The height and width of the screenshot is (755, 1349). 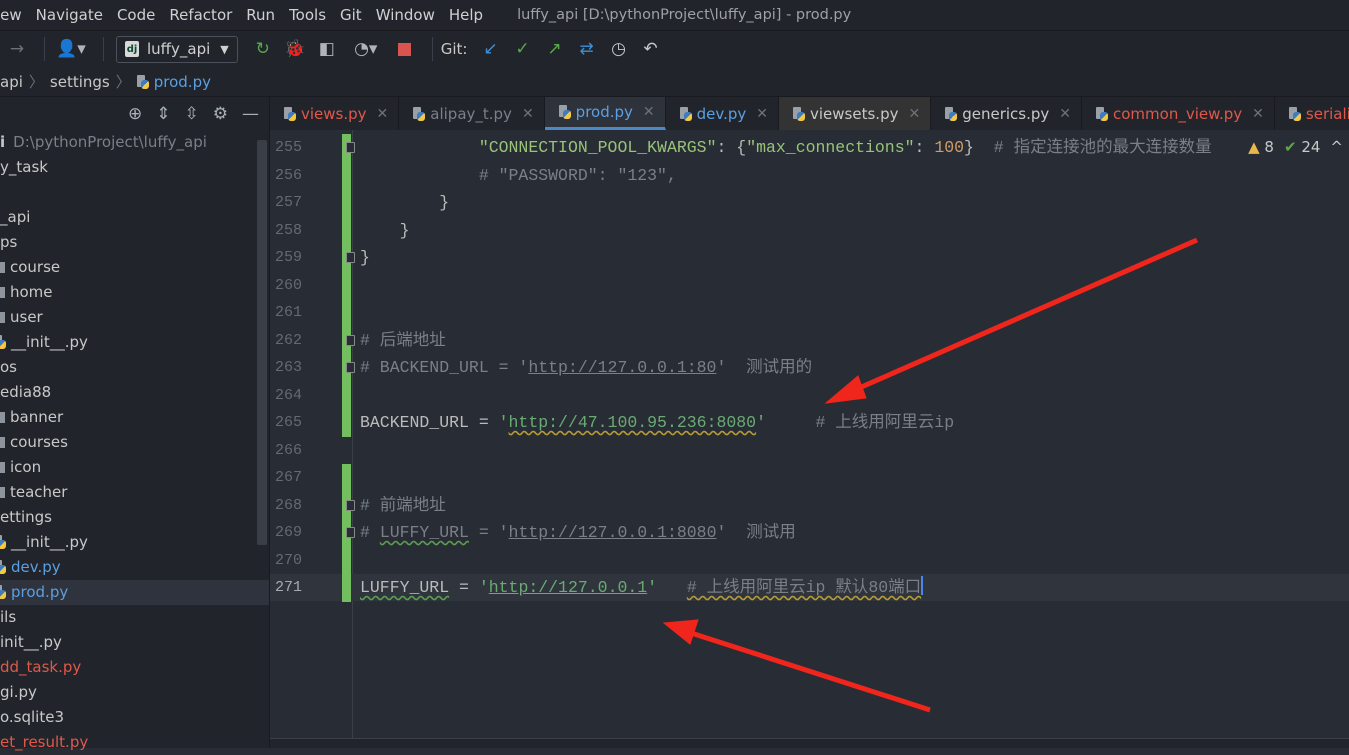 What do you see at coordinates (1312, 113) in the screenshot?
I see `tab: serializer` at bounding box center [1312, 113].